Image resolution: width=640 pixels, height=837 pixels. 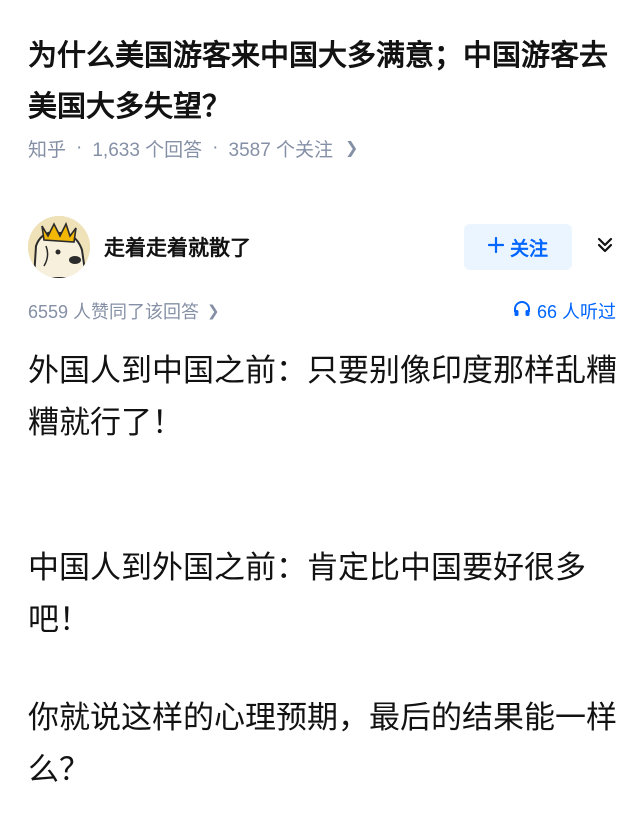 What do you see at coordinates (147, 150) in the screenshot?
I see `answers-count: 1,633 个回答` at bounding box center [147, 150].